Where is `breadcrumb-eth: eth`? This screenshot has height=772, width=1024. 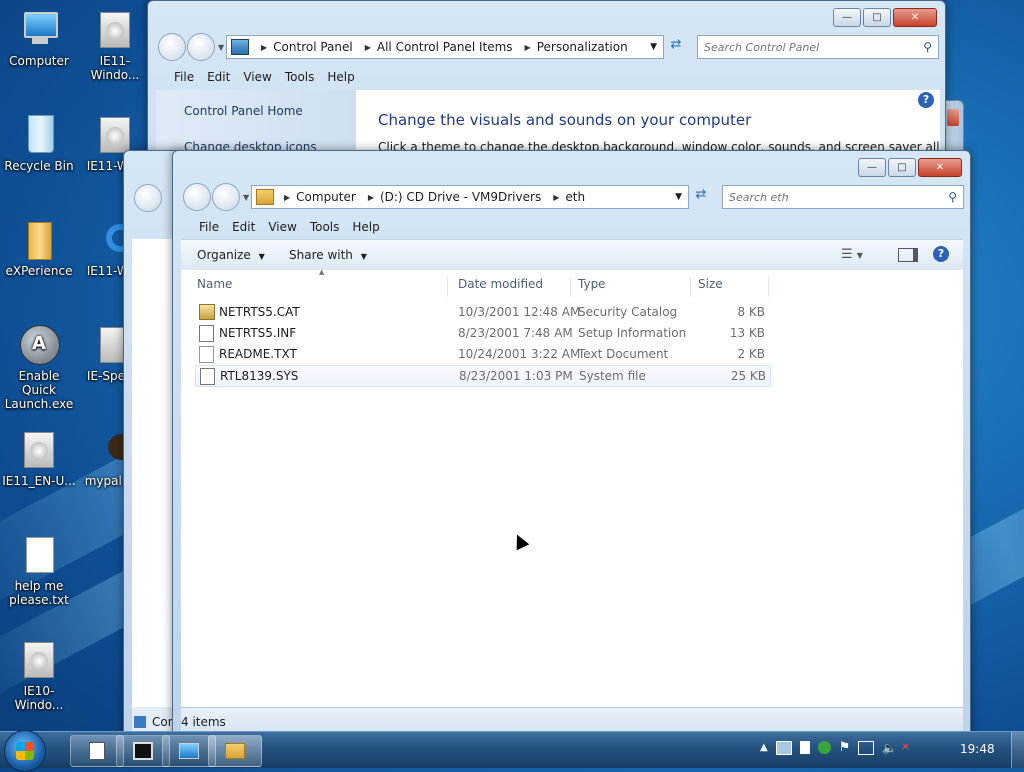 breadcrumb-eth: eth is located at coordinates (575, 197).